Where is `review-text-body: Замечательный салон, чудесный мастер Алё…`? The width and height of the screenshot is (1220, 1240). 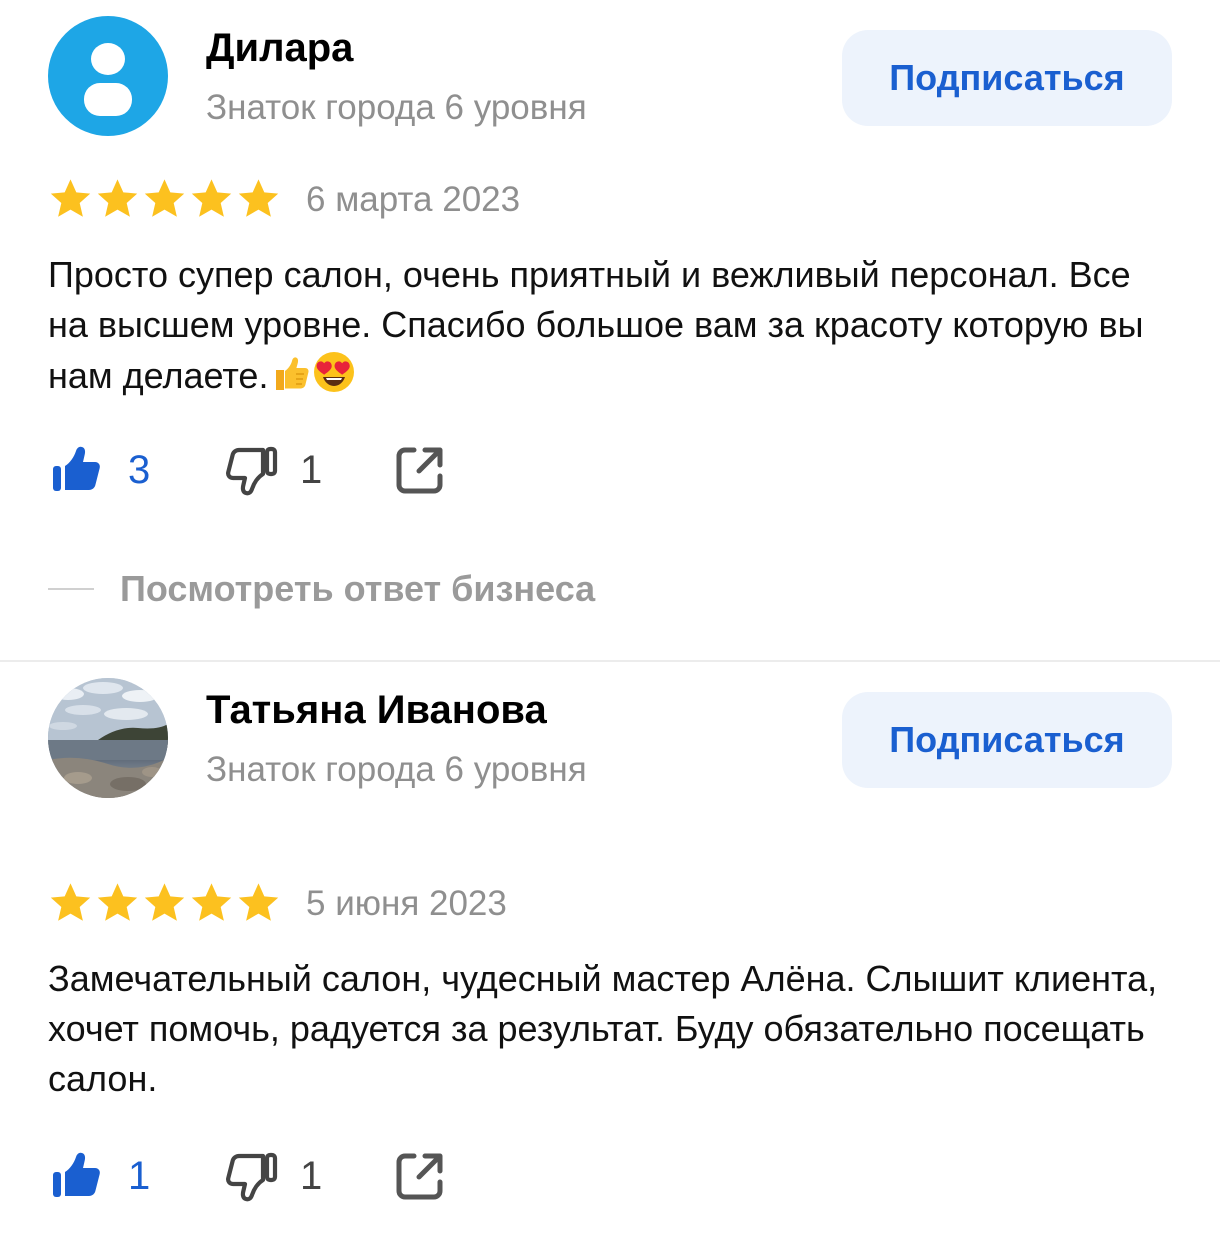
review-text-body: Замечательный салон, чудесный мастер Алё… is located at coordinates (603, 1028).